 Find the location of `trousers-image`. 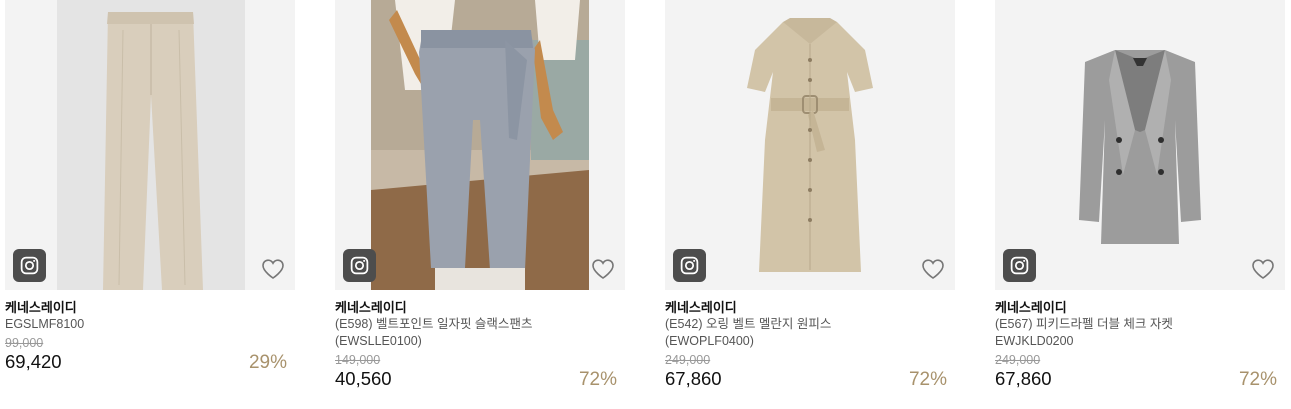

trousers-image is located at coordinates (151, 145).